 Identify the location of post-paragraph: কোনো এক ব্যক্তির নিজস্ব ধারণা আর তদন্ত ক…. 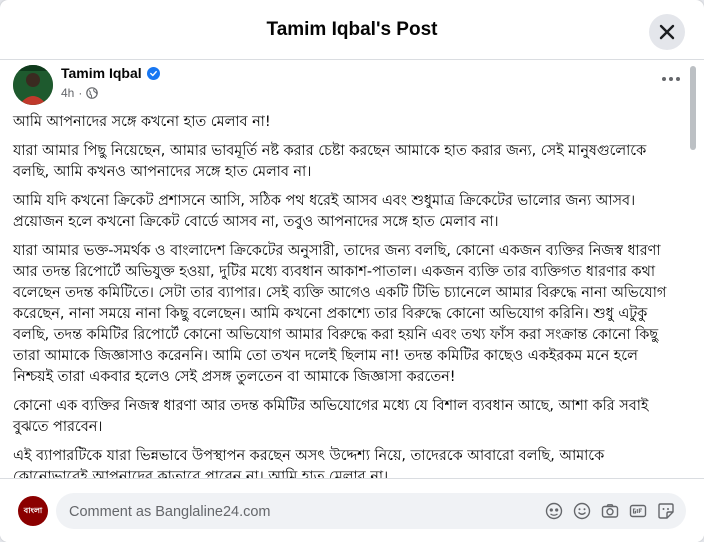
(331, 416).